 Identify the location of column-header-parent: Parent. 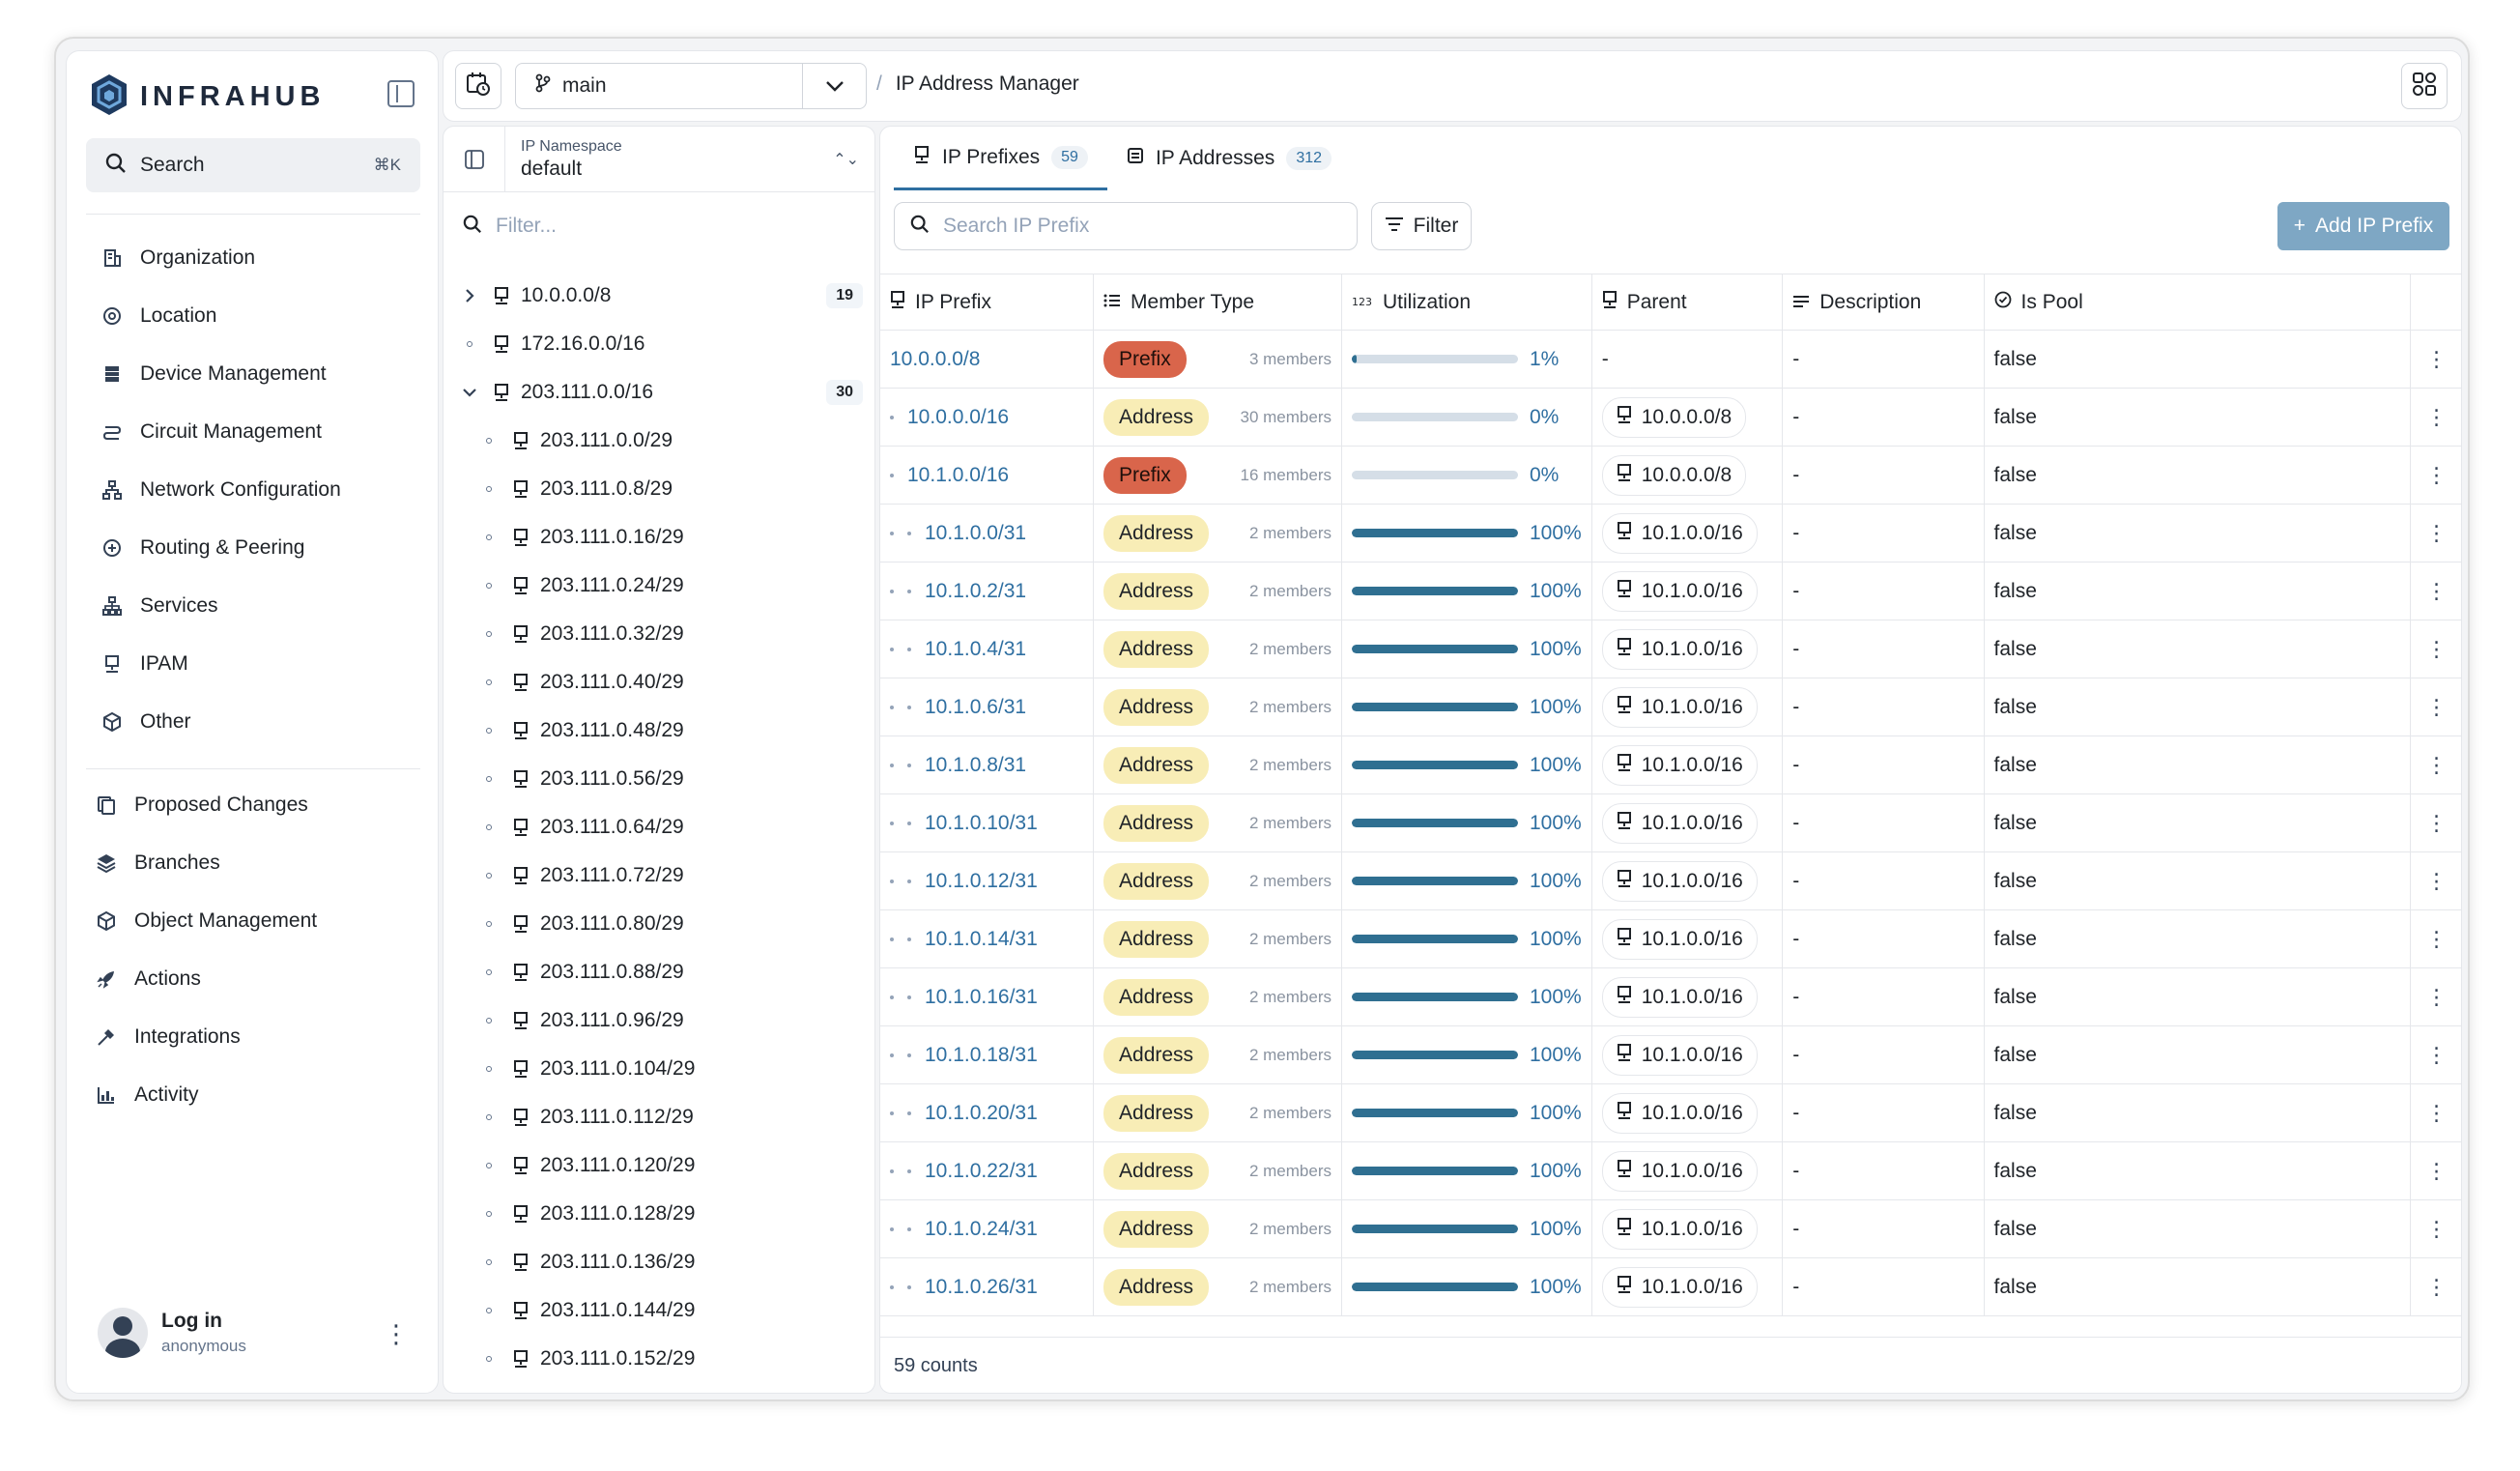
(1687, 303).